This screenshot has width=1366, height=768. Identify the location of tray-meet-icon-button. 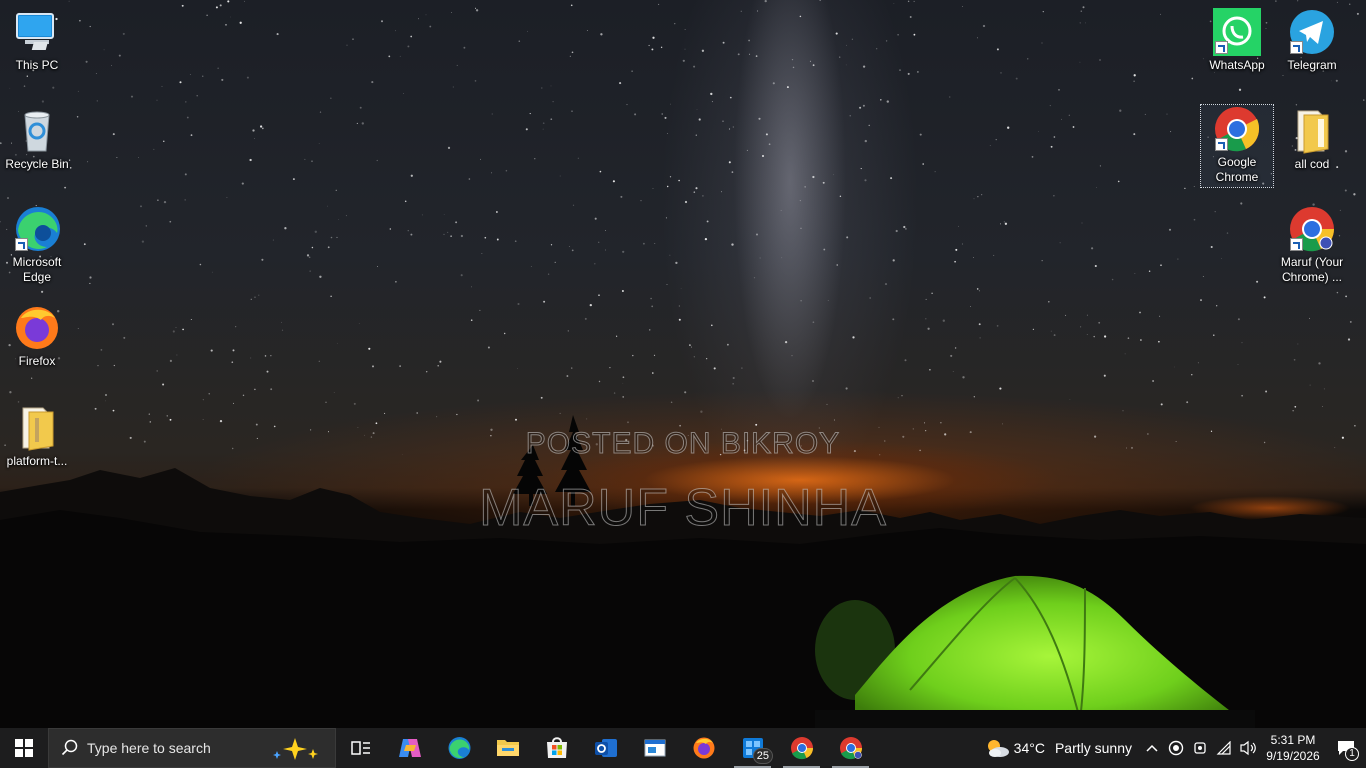
(1200, 748).